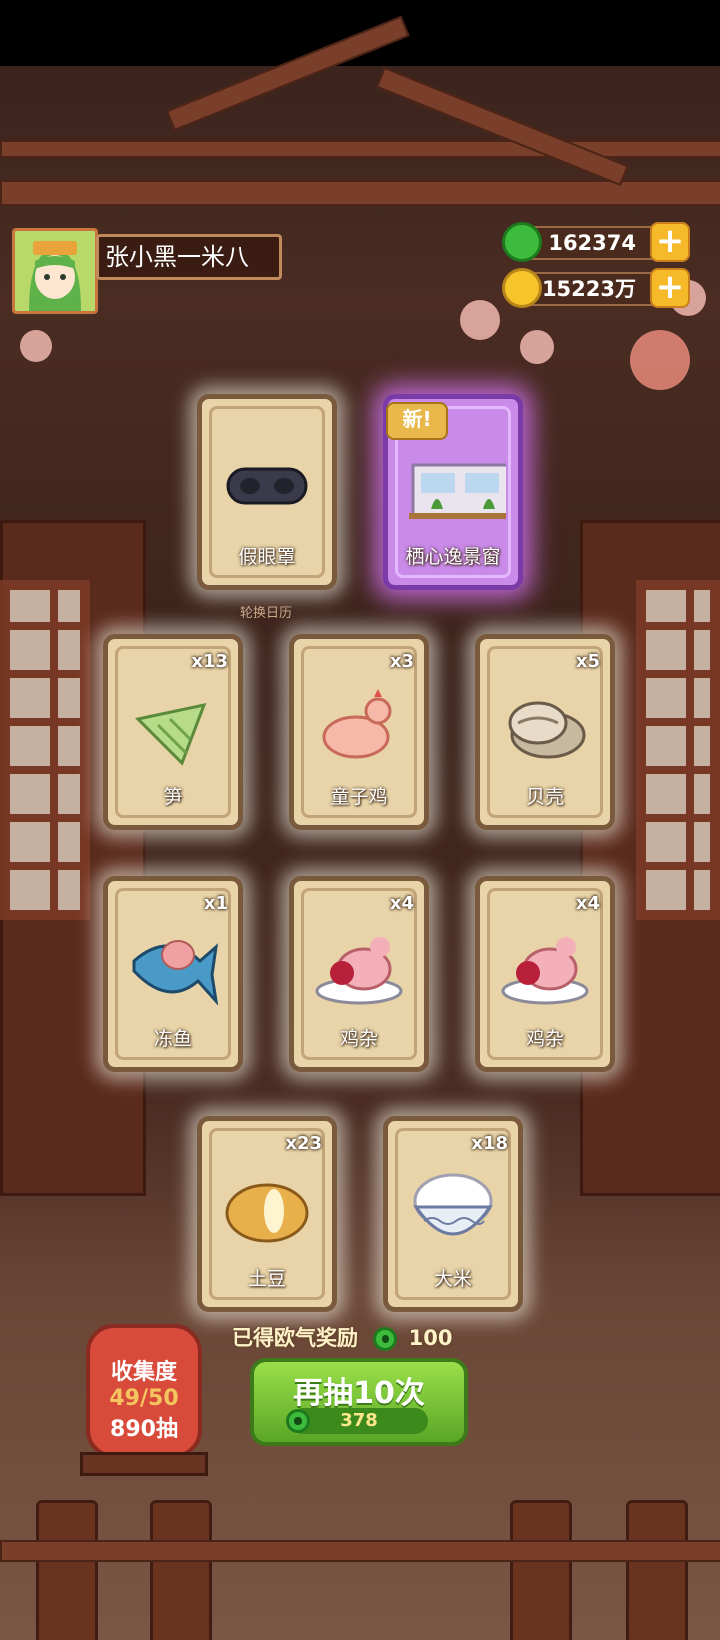 Image resolution: width=720 pixels, height=1640 pixels. Describe the element at coordinates (172, 1039) in the screenshot. I see `card-label: 冻鱼` at that location.